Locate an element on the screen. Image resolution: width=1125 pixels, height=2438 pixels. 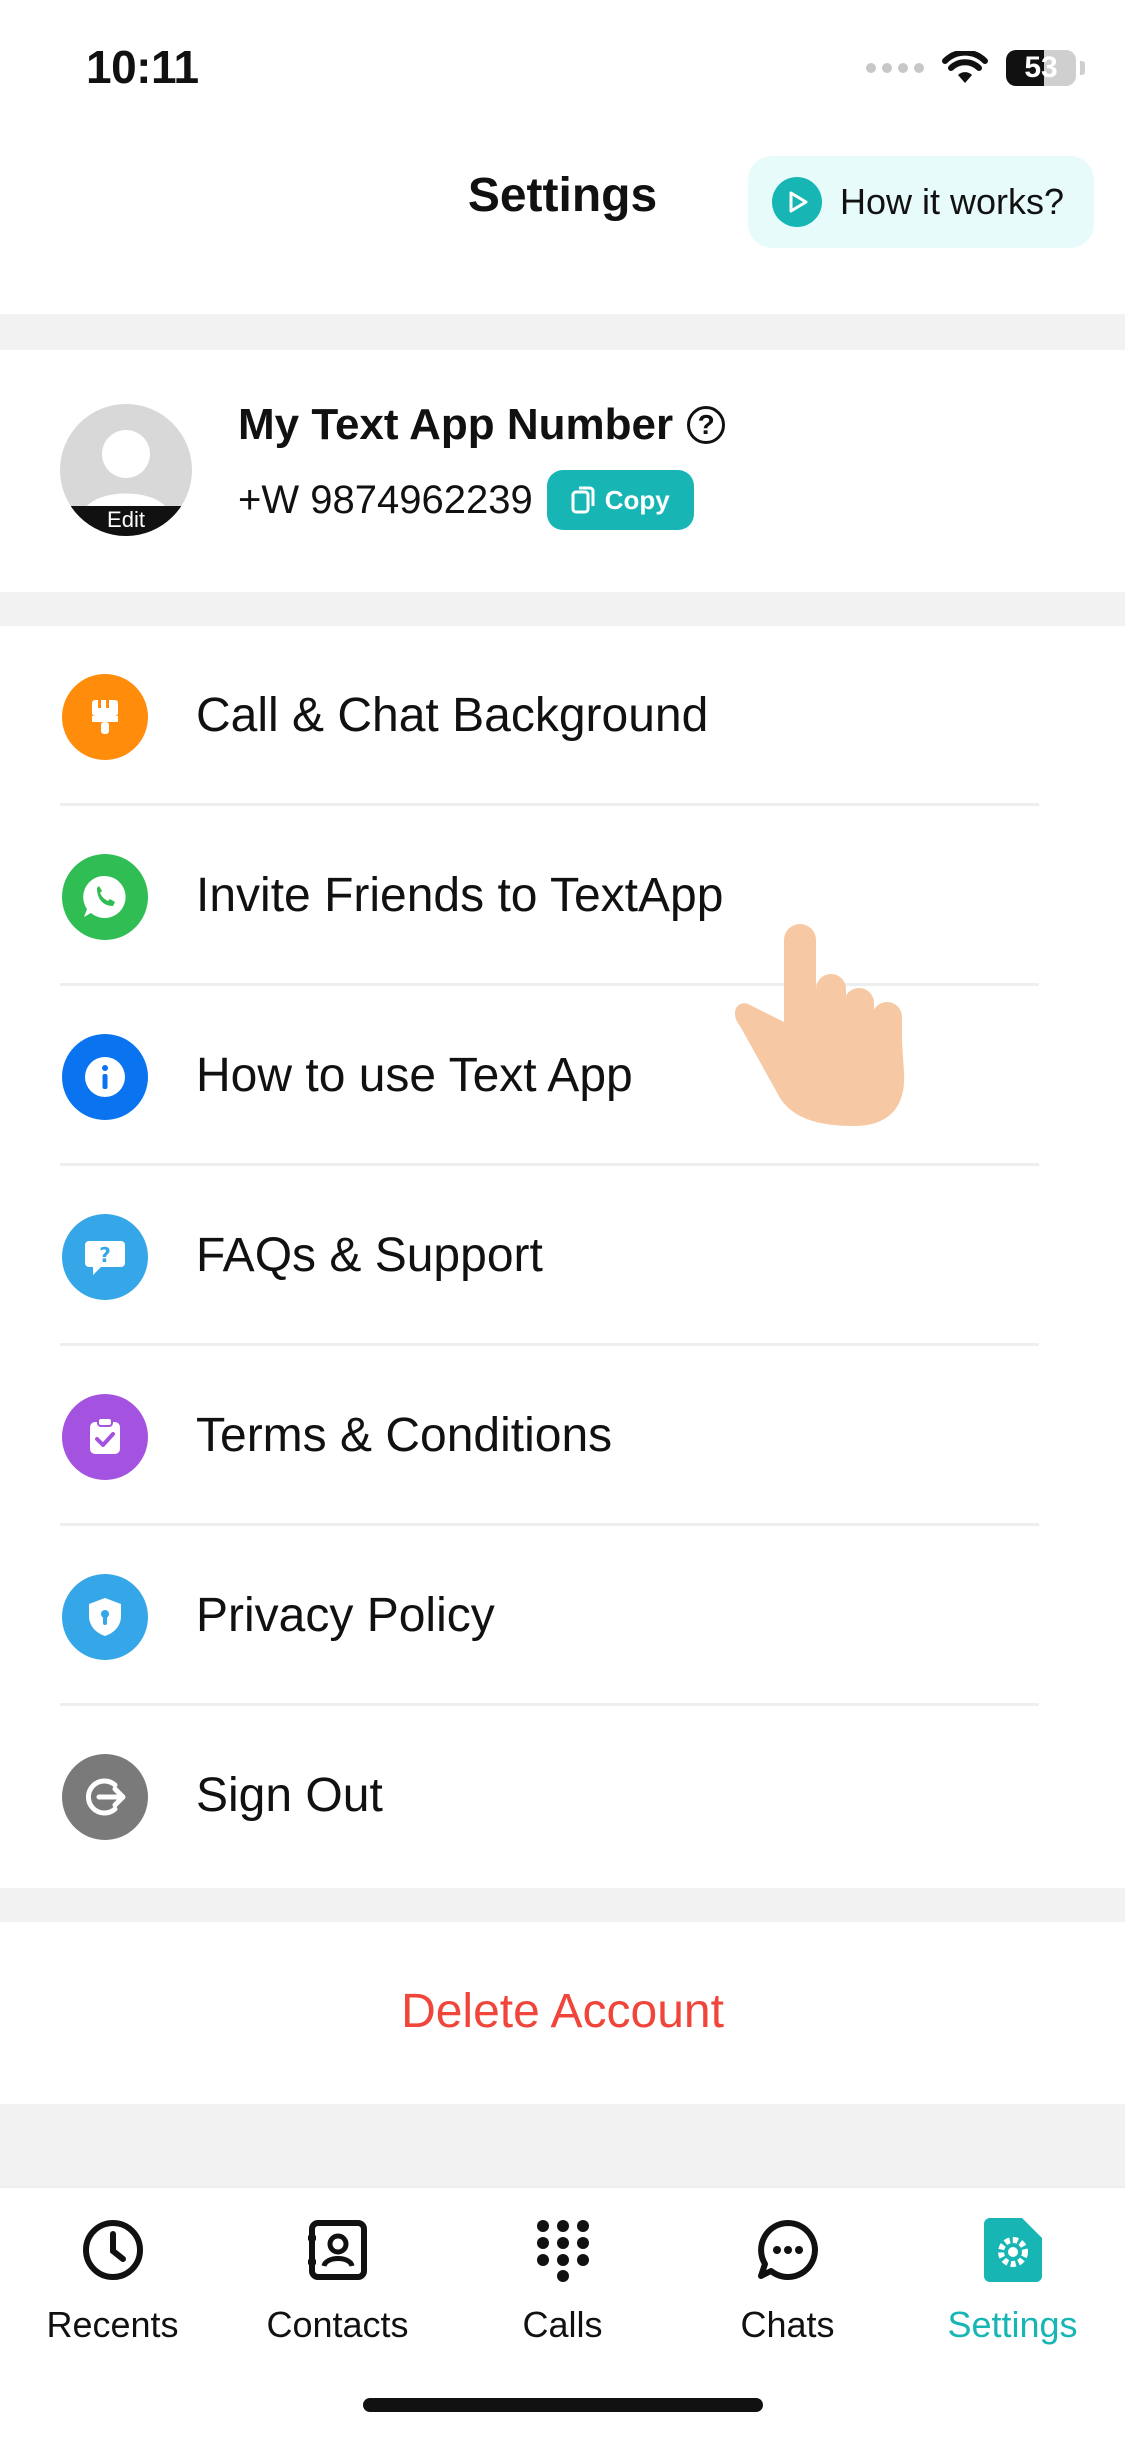
tab-chats: Chats is located at coordinates (787, 2278).